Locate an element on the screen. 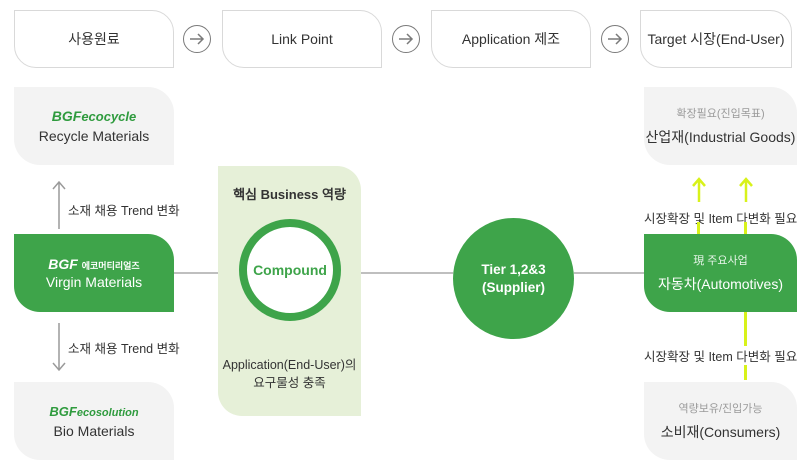 The height and width of the screenshot is (464, 797). virgin-materials-label: Virgin Materials is located at coordinates (94, 282).